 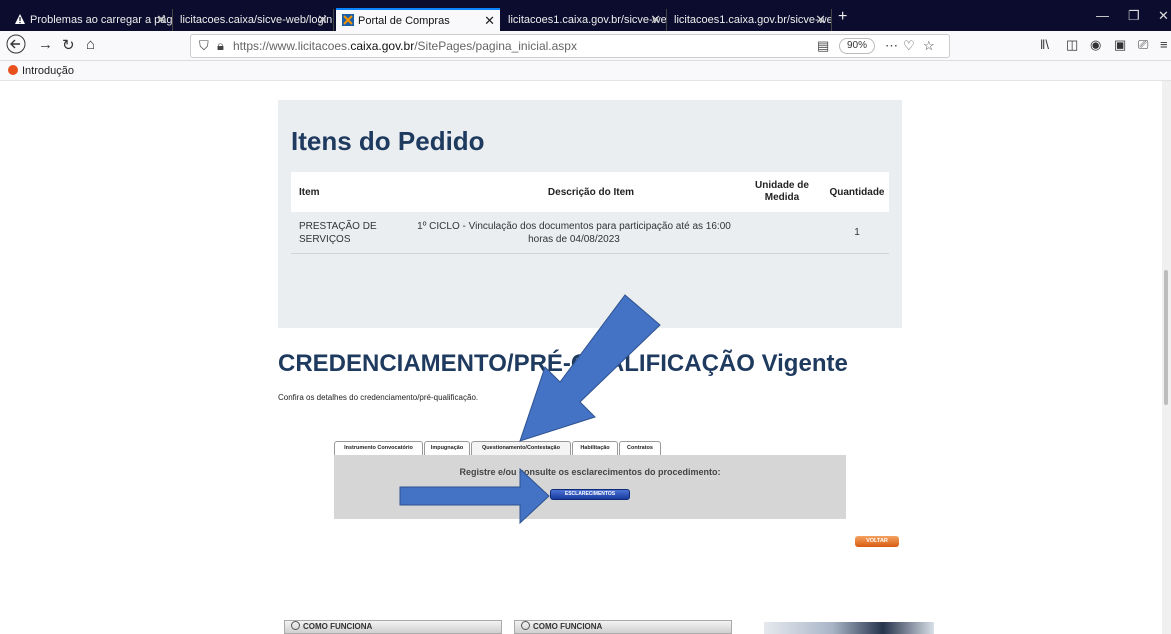 I want to click on horizontal-arrow, so click(x=474, y=496).